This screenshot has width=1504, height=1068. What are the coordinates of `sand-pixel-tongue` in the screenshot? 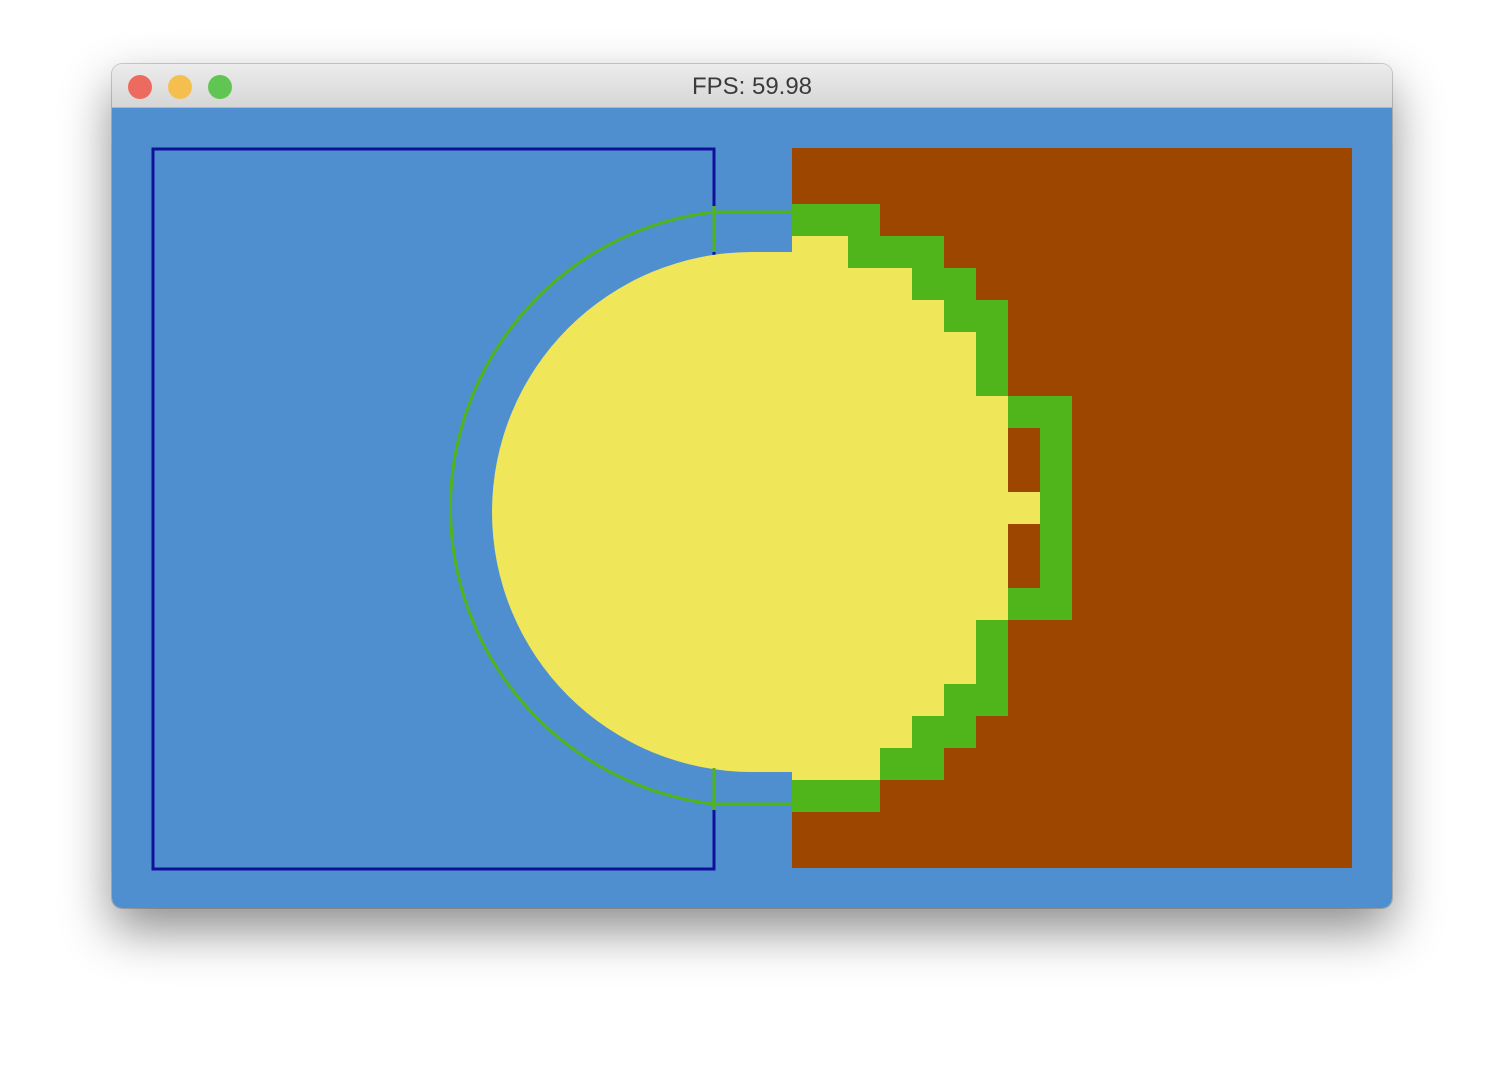 It's located at (1024, 508).